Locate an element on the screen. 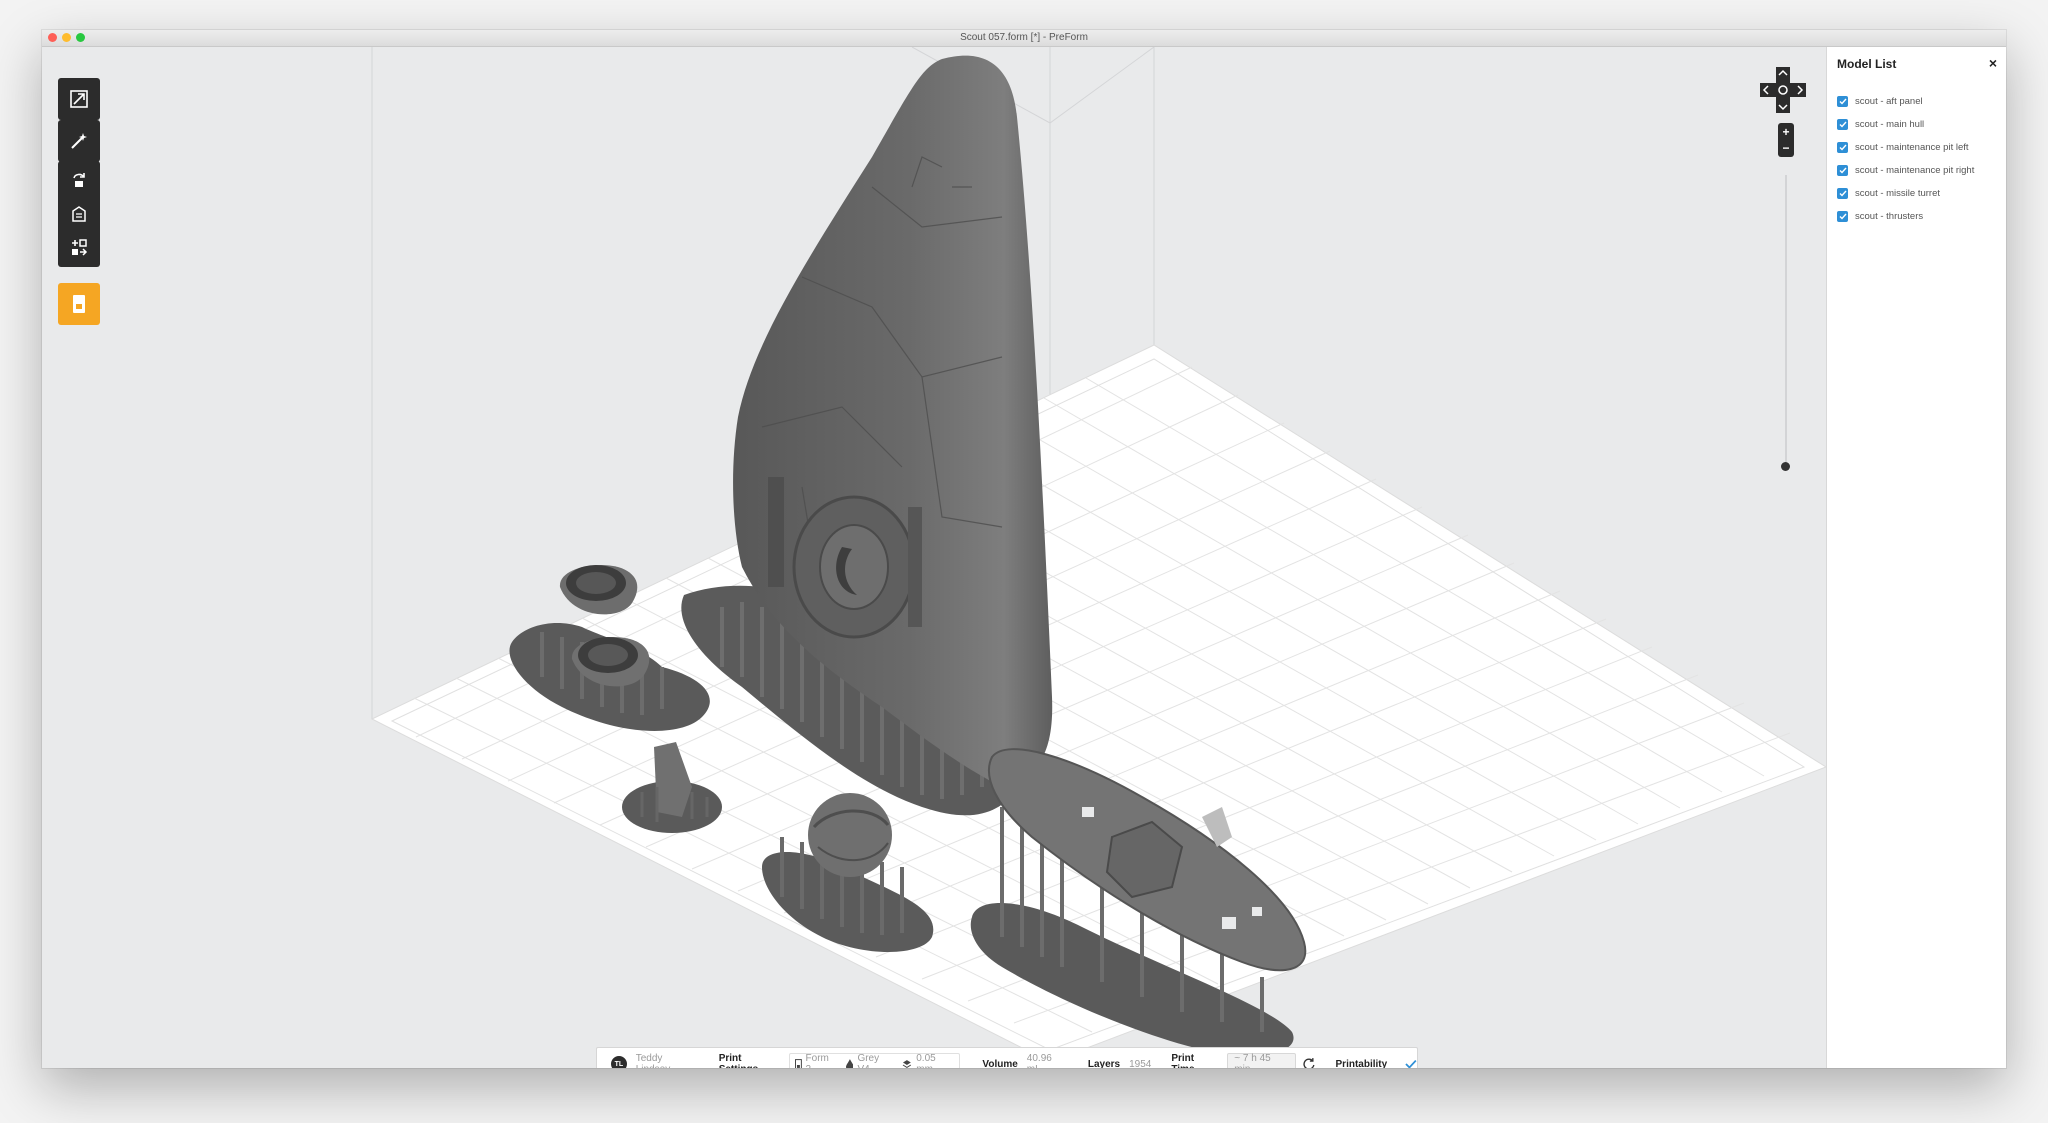 The height and width of the screenshot is (1123, 2048). window-title: Scout 057.form [*] - PreForm is located at coordinates (1024, 37).